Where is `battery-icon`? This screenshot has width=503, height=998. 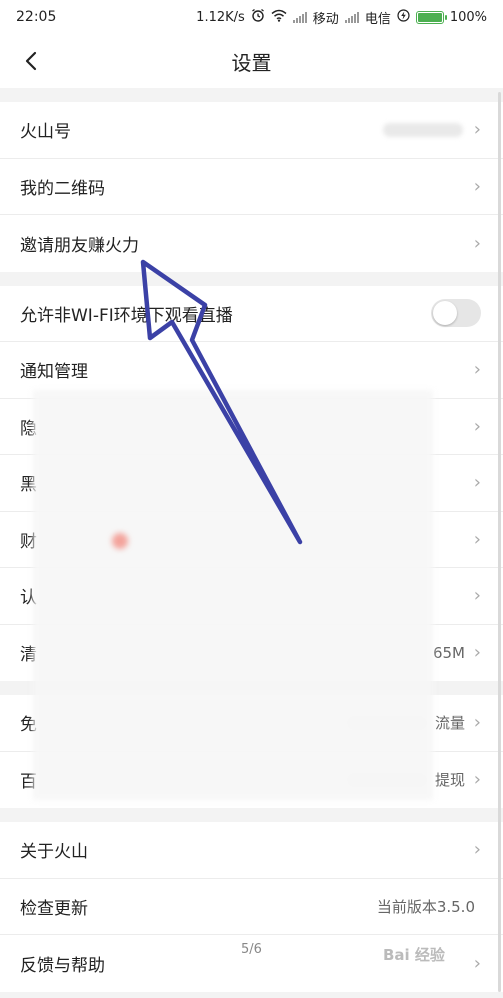 battery-icon is located at coordinates (431, 17).